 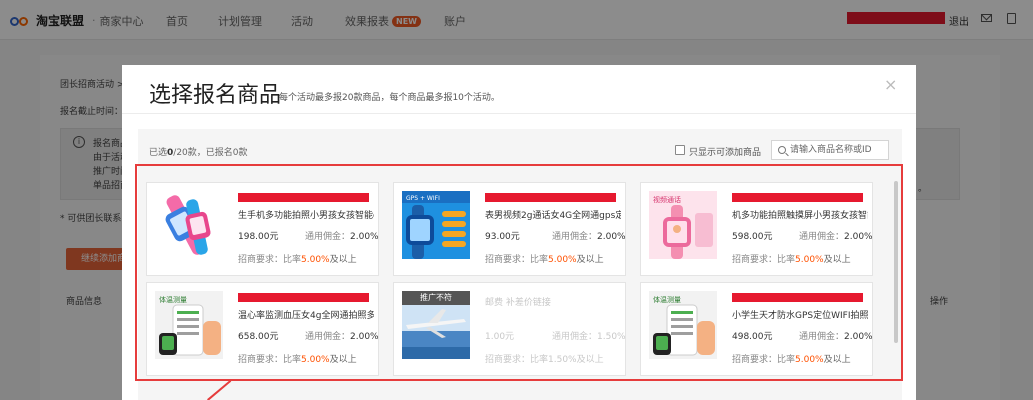 I want to click on only-addable-label: 只显示可添加商品, so click(x=725, y=151).